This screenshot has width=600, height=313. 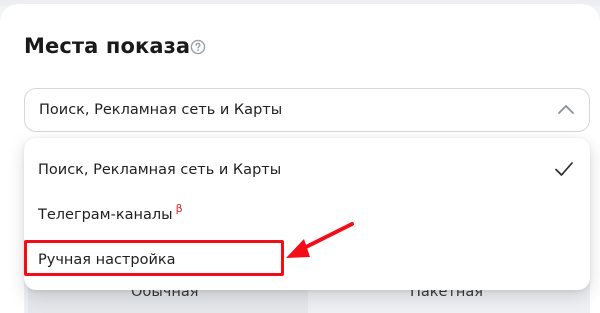 What do you see at coordinates (566, 109) in the screenshot?
I see `chevron-up-icon` at bounding box center [566, 109].